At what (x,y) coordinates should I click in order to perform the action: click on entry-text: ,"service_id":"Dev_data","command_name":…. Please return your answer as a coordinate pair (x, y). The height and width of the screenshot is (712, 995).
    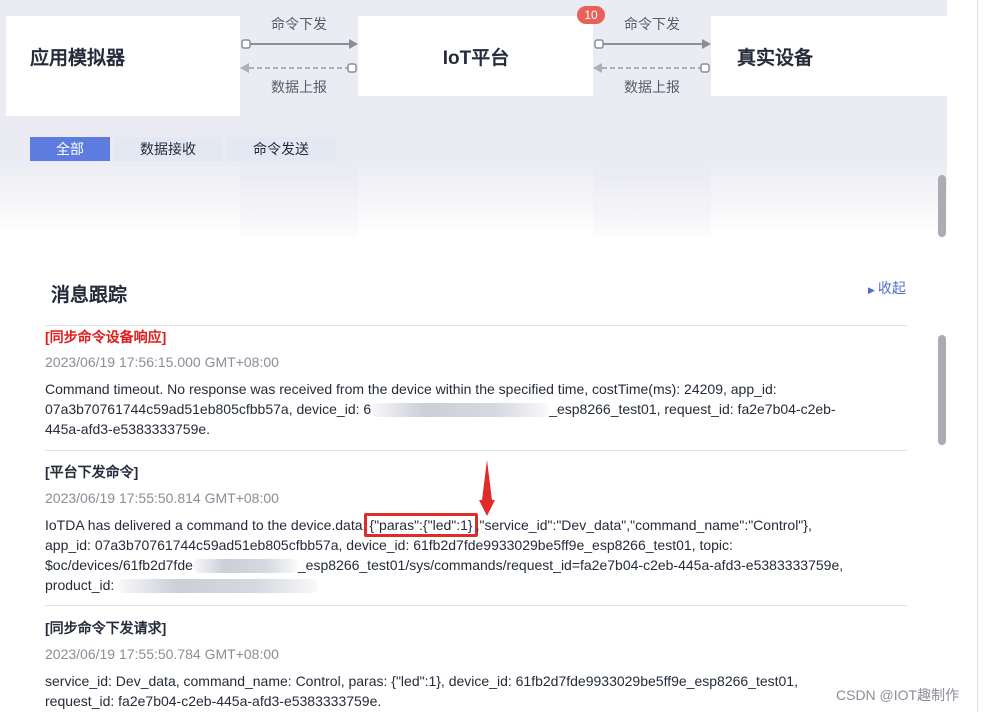
    Looking at the image, I should click on (643, 525).